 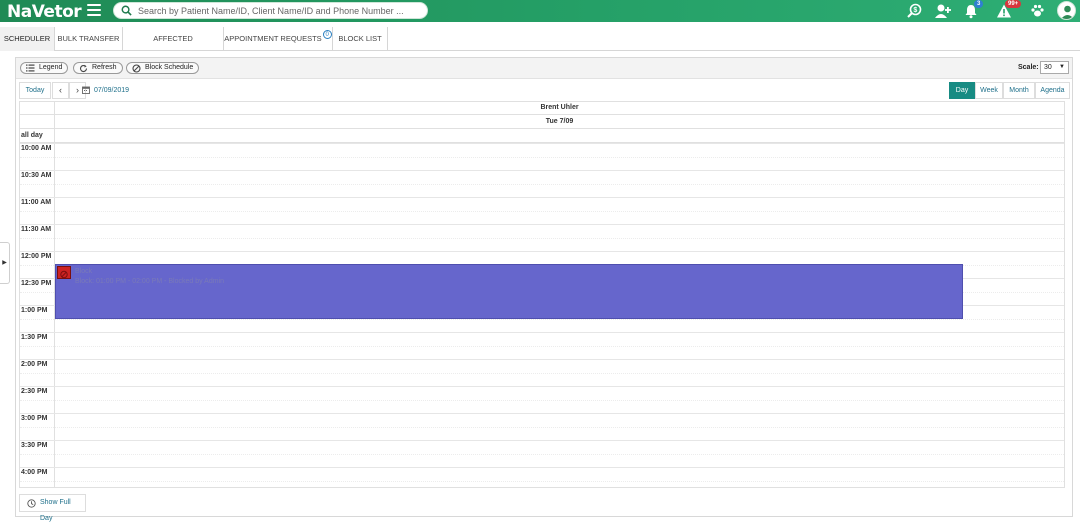 I want to click on avatar, so click(x=1066, y=10).